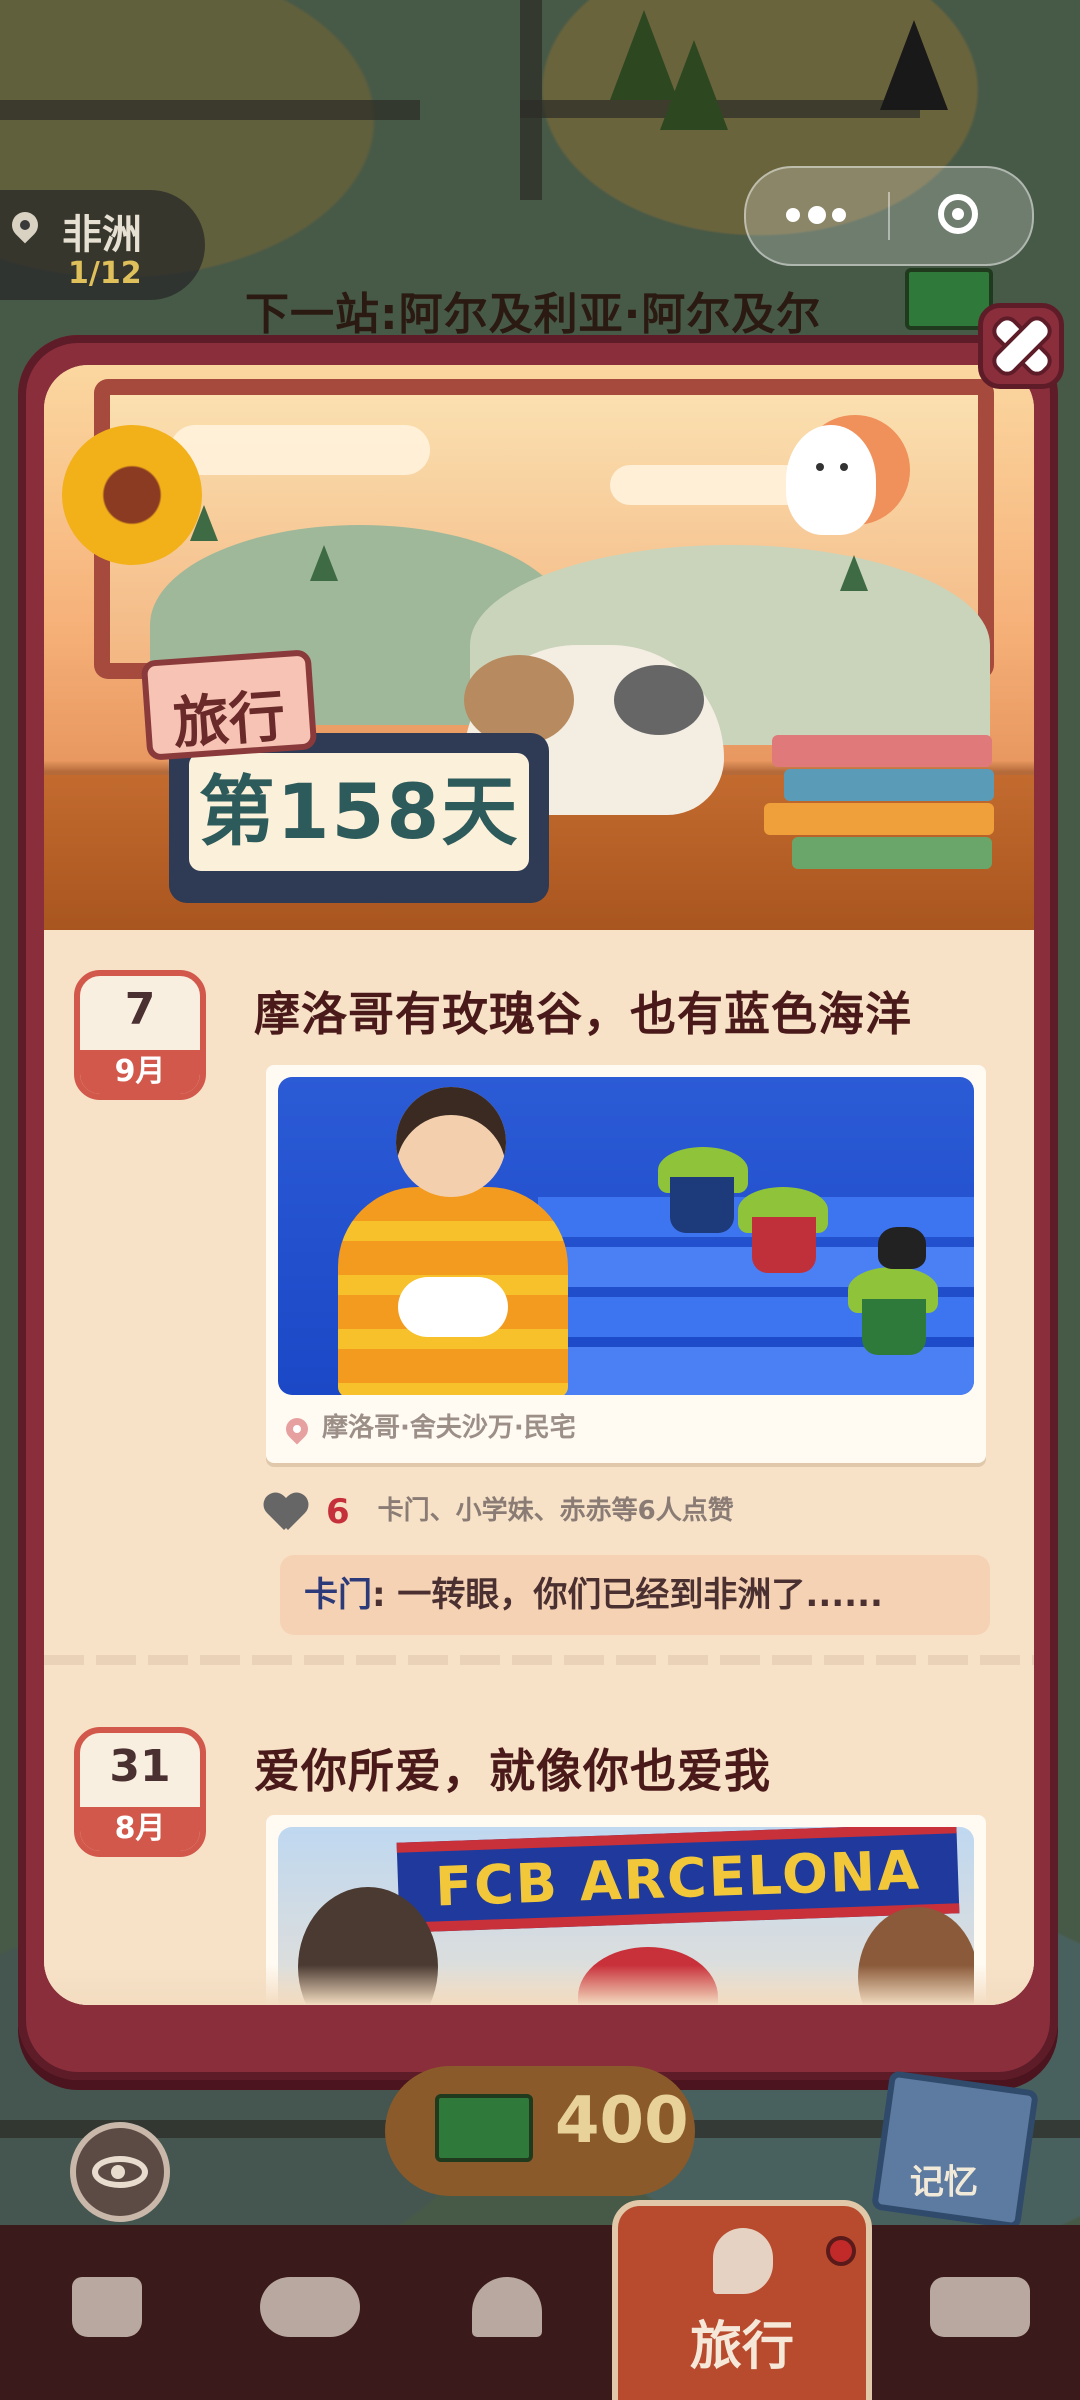  Describe the element at coordinates (453, 1307) in the screenshot. I see `white-cat` at that location.